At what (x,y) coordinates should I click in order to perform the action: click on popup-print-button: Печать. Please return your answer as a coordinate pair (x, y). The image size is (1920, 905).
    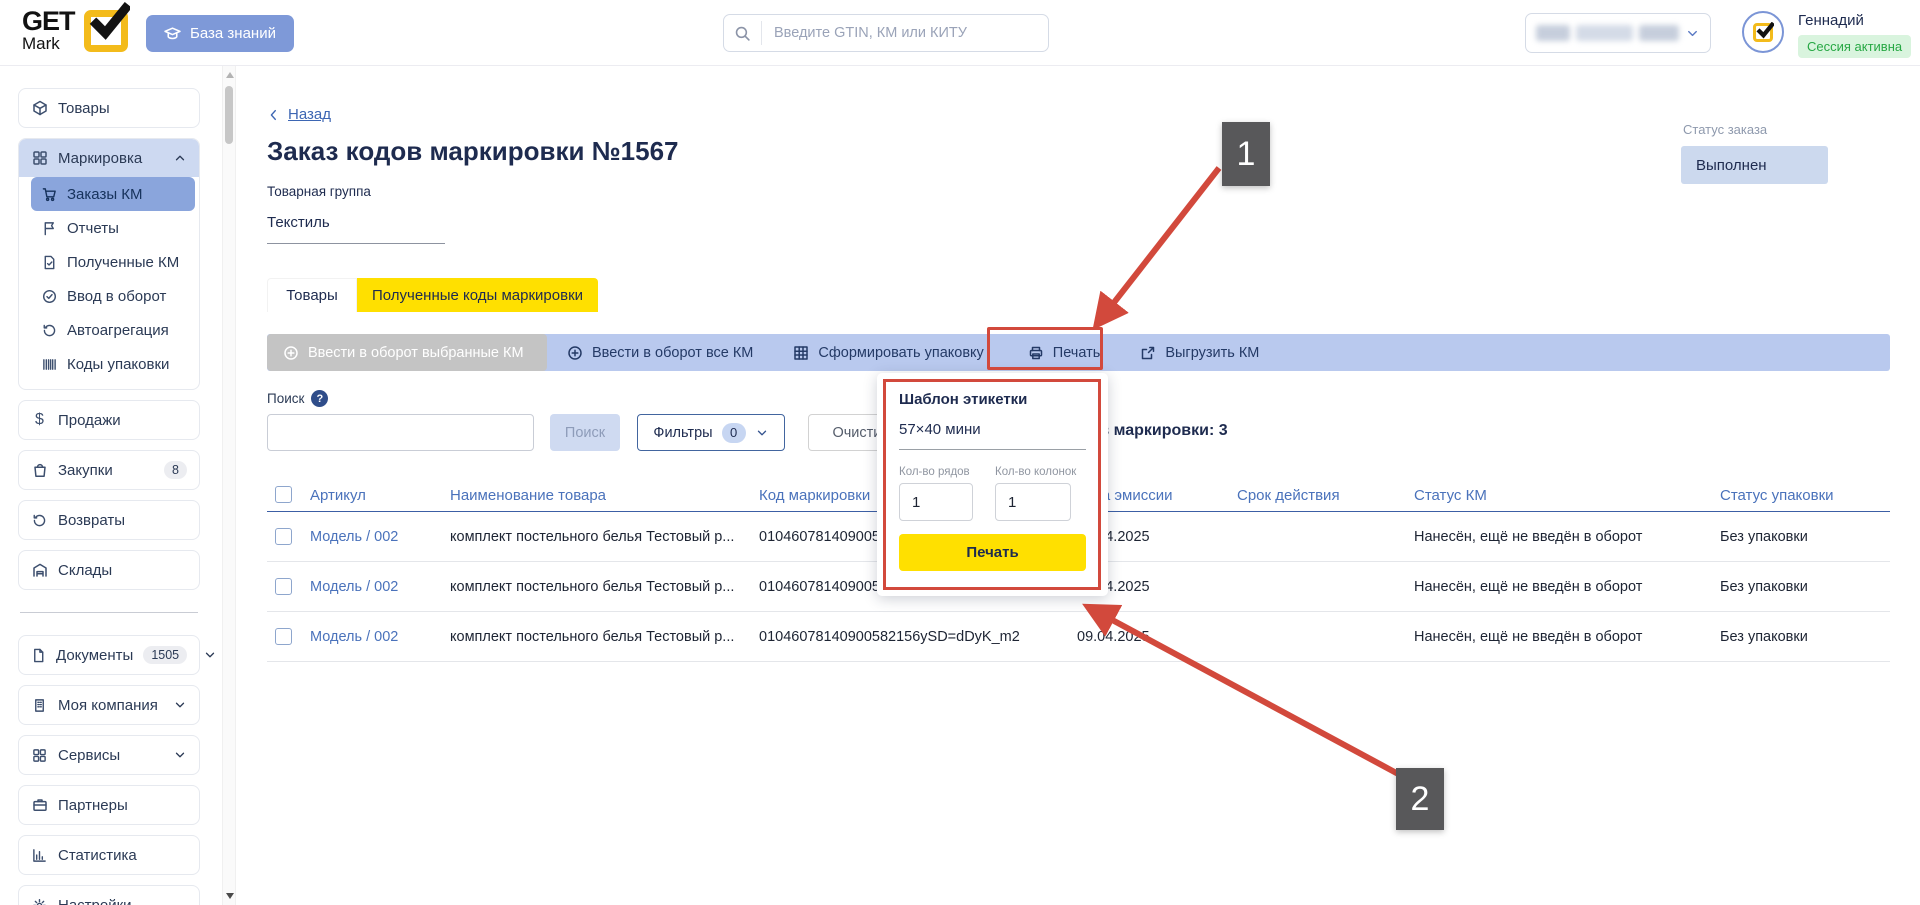
    Looking at the image, I should click on (992, 552).